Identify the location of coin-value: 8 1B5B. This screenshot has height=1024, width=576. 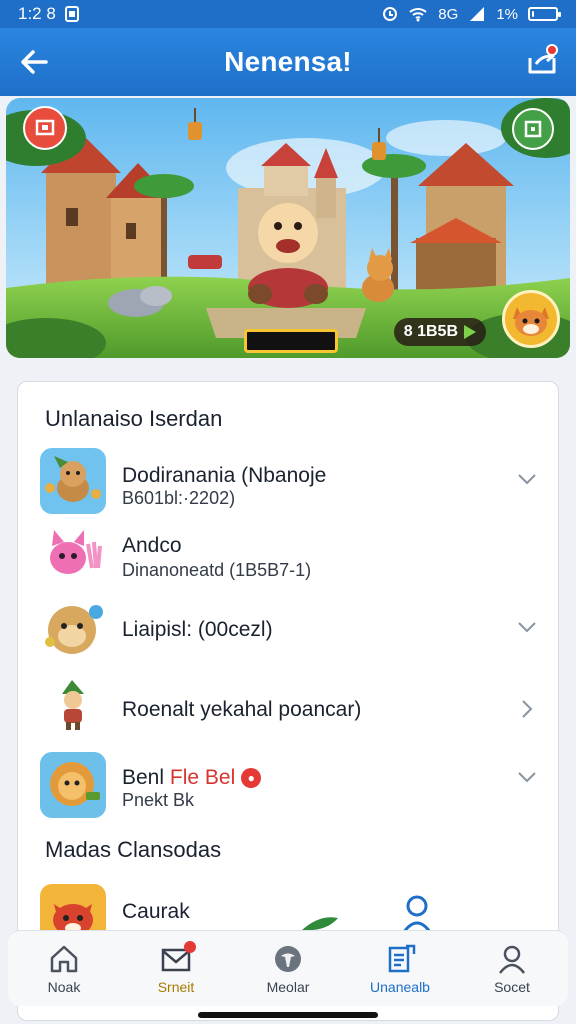
(430, 331).